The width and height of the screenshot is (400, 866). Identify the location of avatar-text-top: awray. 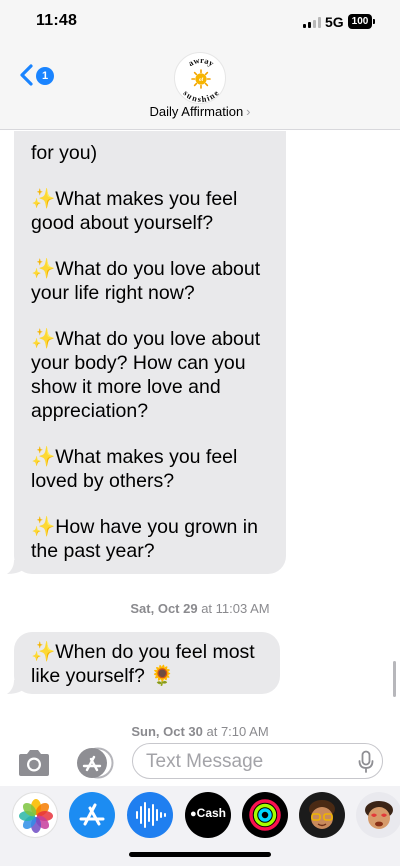
(201, 62).